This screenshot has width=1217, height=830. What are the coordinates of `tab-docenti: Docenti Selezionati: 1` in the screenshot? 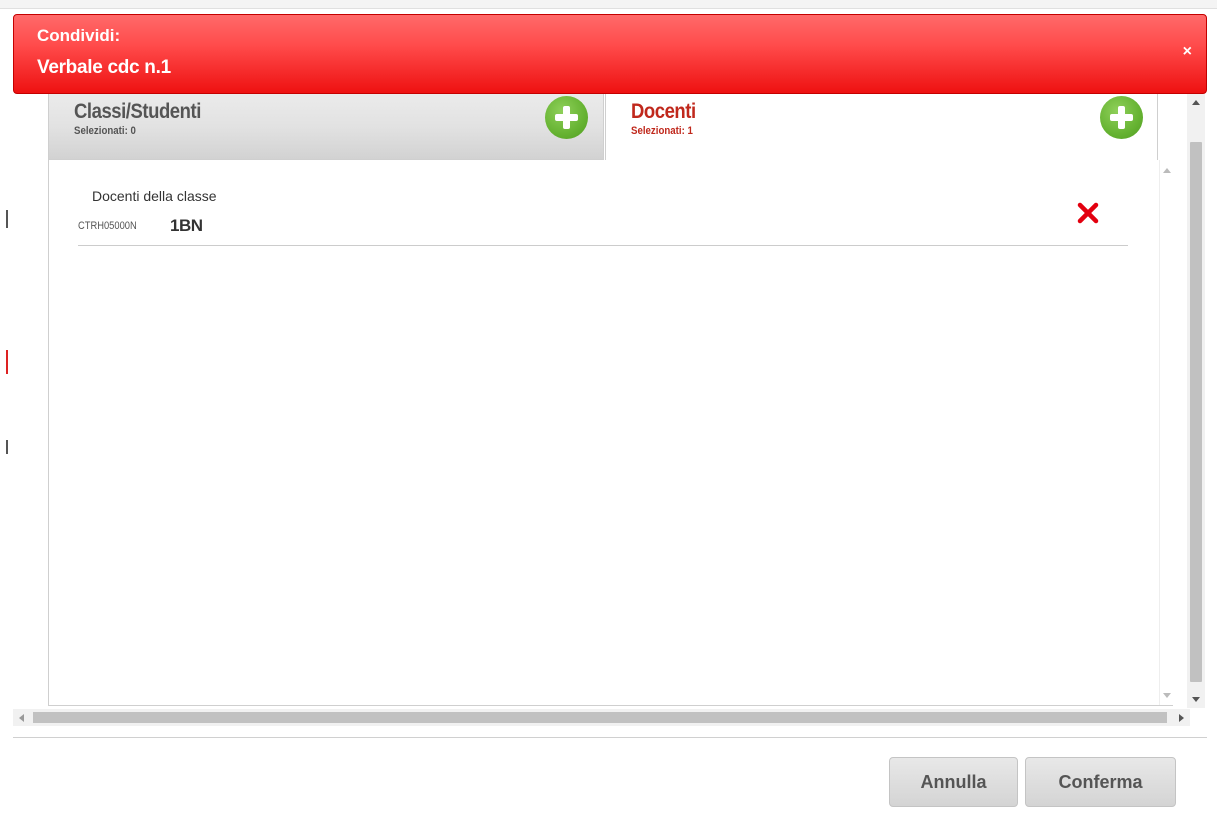 It's located at (881, 127).